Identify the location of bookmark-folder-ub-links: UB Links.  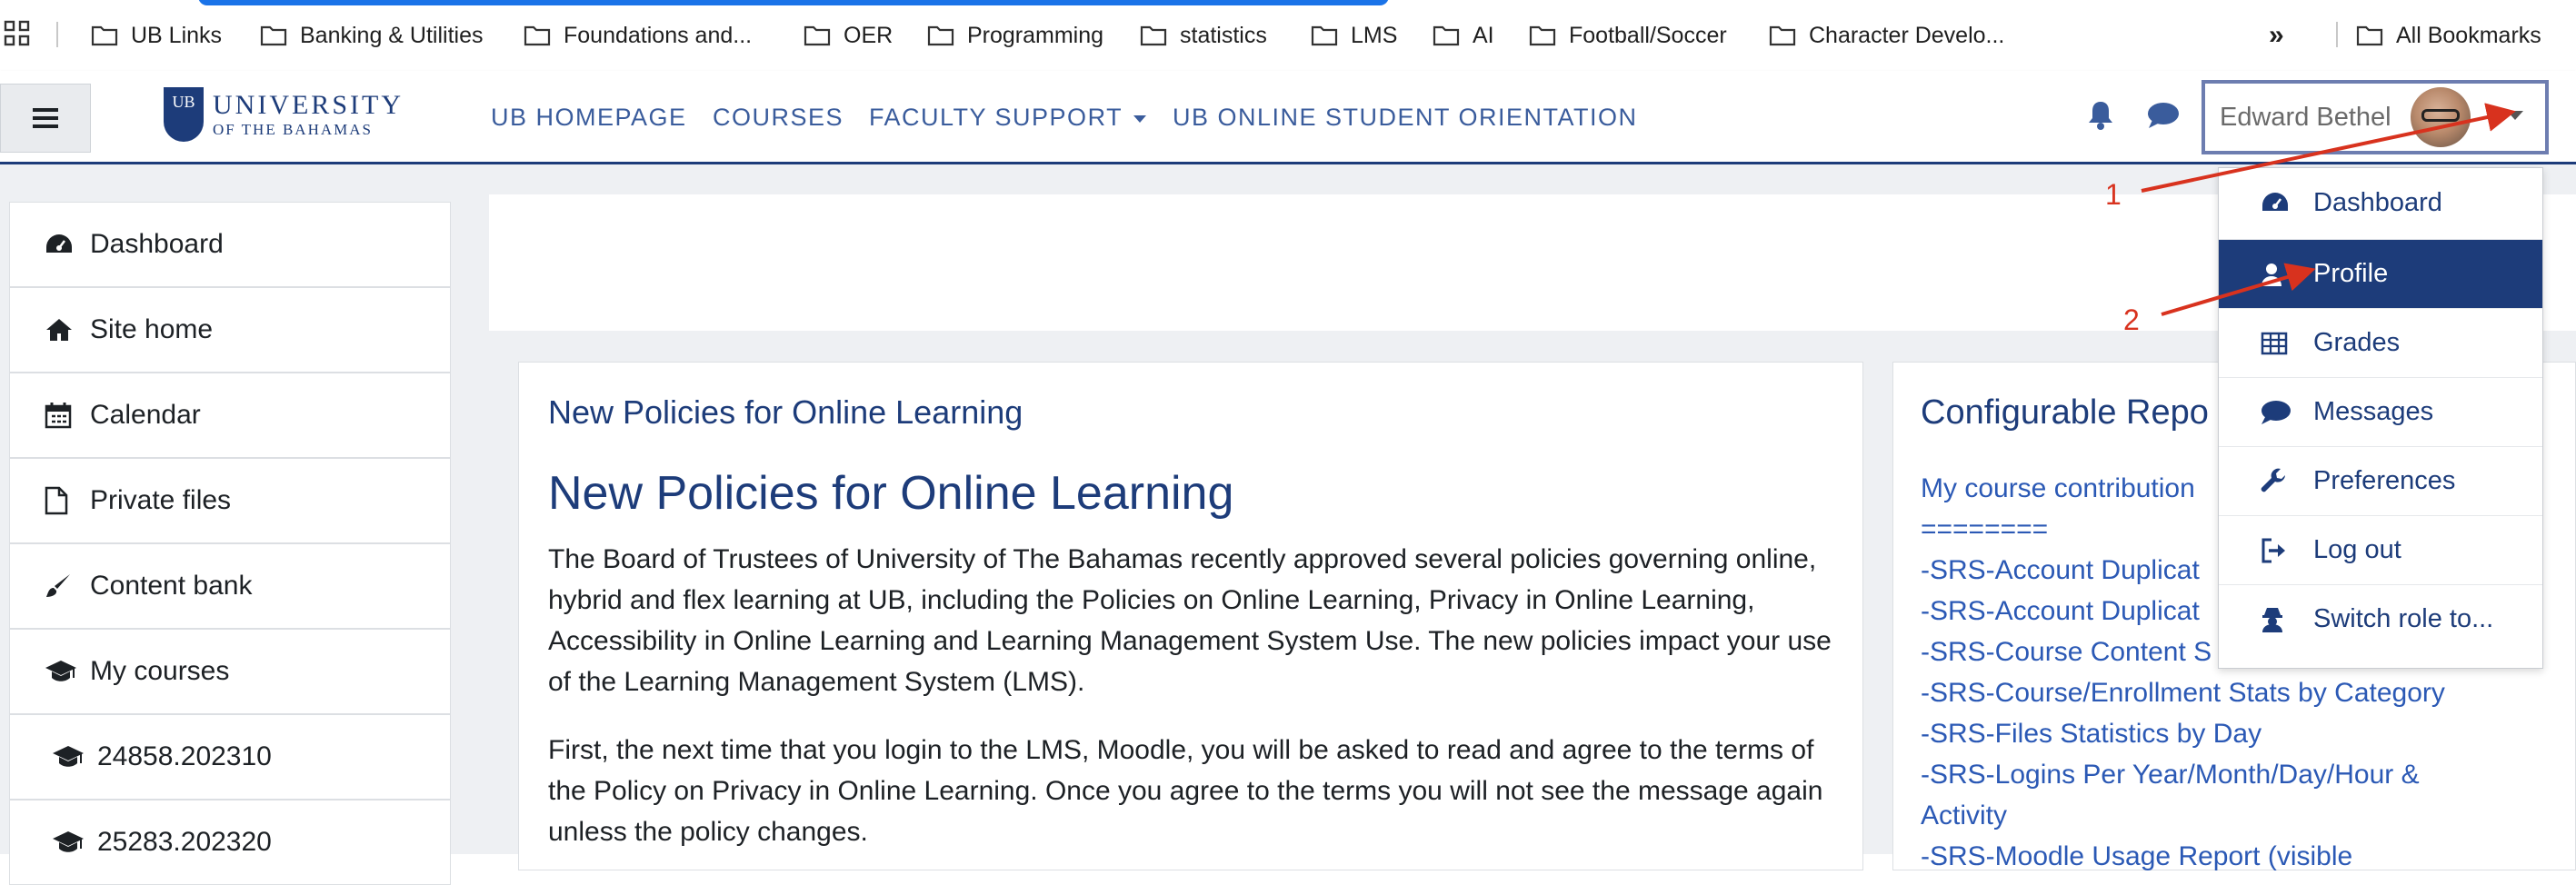
(156, 35).